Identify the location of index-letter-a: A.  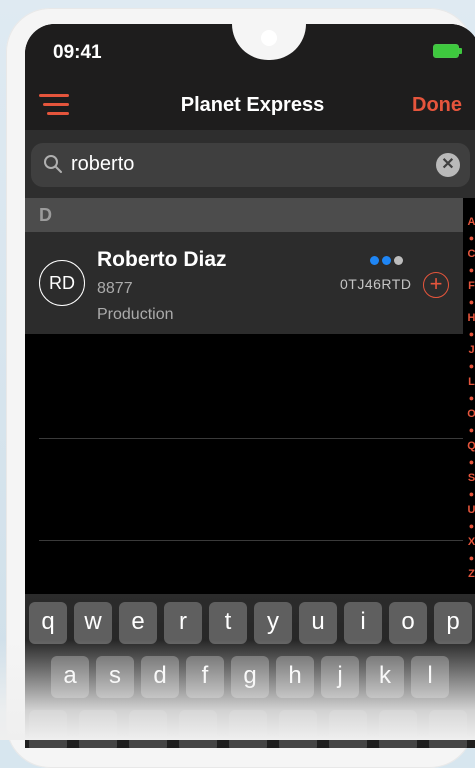
(469, 222).